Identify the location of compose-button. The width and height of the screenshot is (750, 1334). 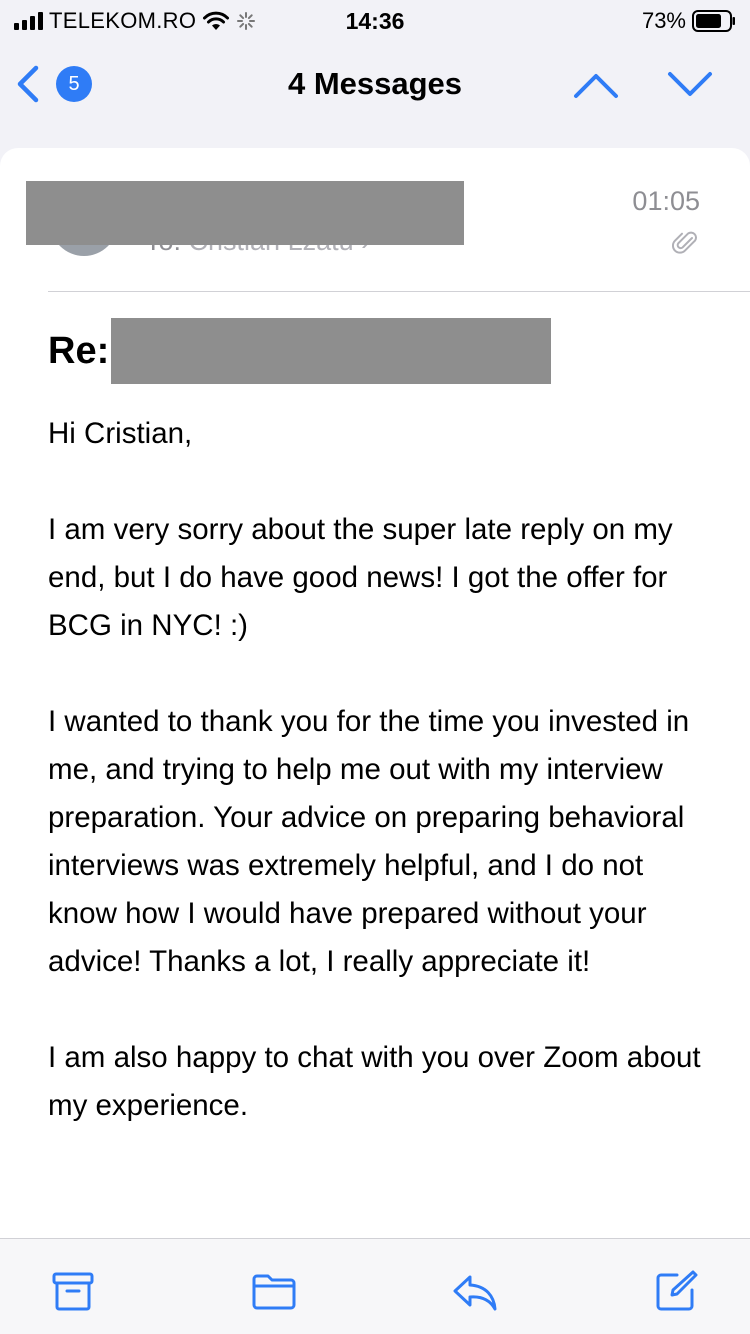
(676, 1291).